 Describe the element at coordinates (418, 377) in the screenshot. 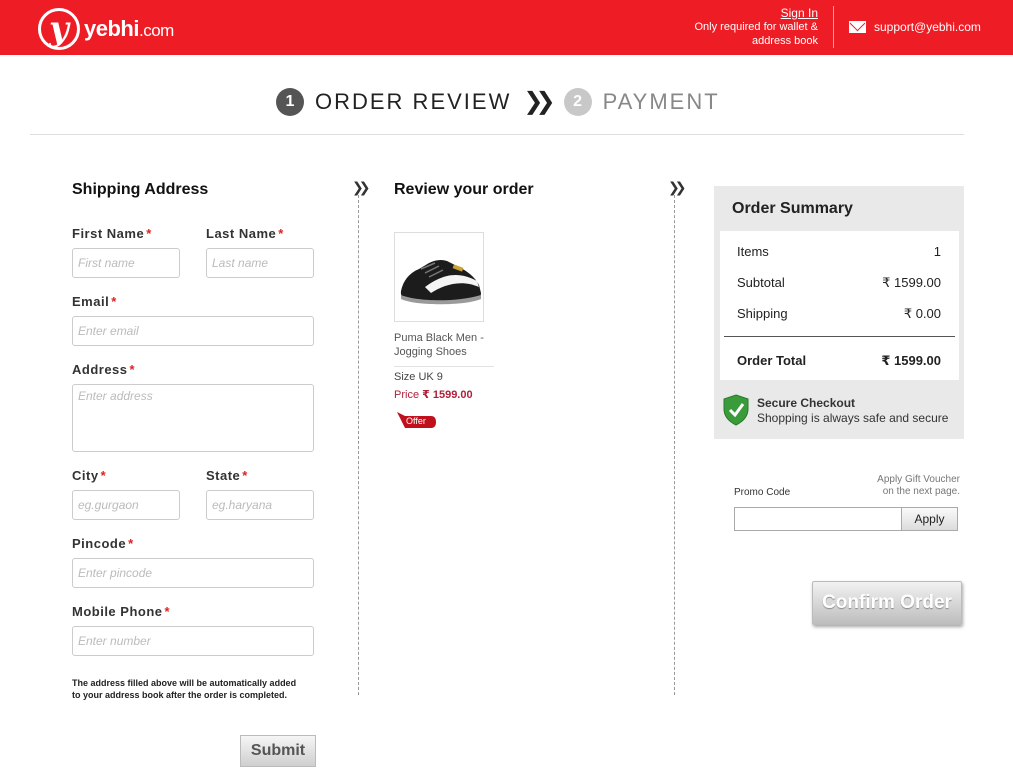

I see `product-size: Size UK 9` at that location.